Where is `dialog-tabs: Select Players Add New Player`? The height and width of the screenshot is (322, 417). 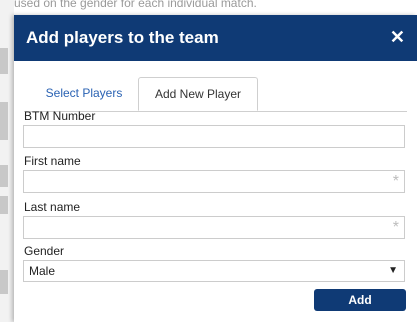 dialog-tabs: Select Players Add New Player is located at coordinates (215, 89).